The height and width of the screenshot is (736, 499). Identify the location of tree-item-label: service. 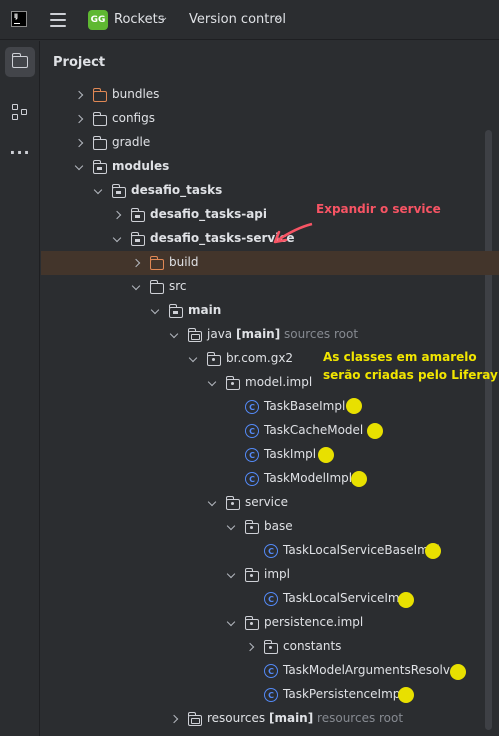
(266, 502).